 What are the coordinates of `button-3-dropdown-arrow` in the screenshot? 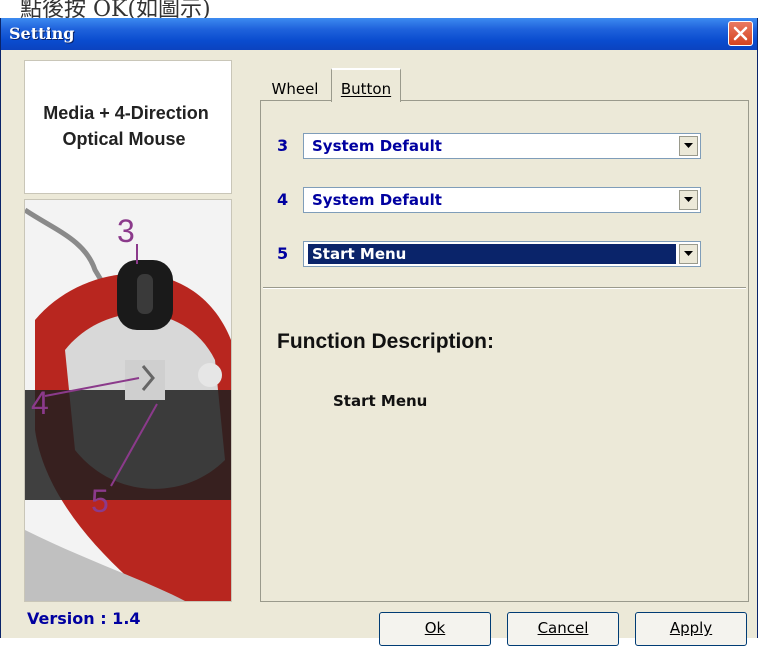 It's located at (688, 146).